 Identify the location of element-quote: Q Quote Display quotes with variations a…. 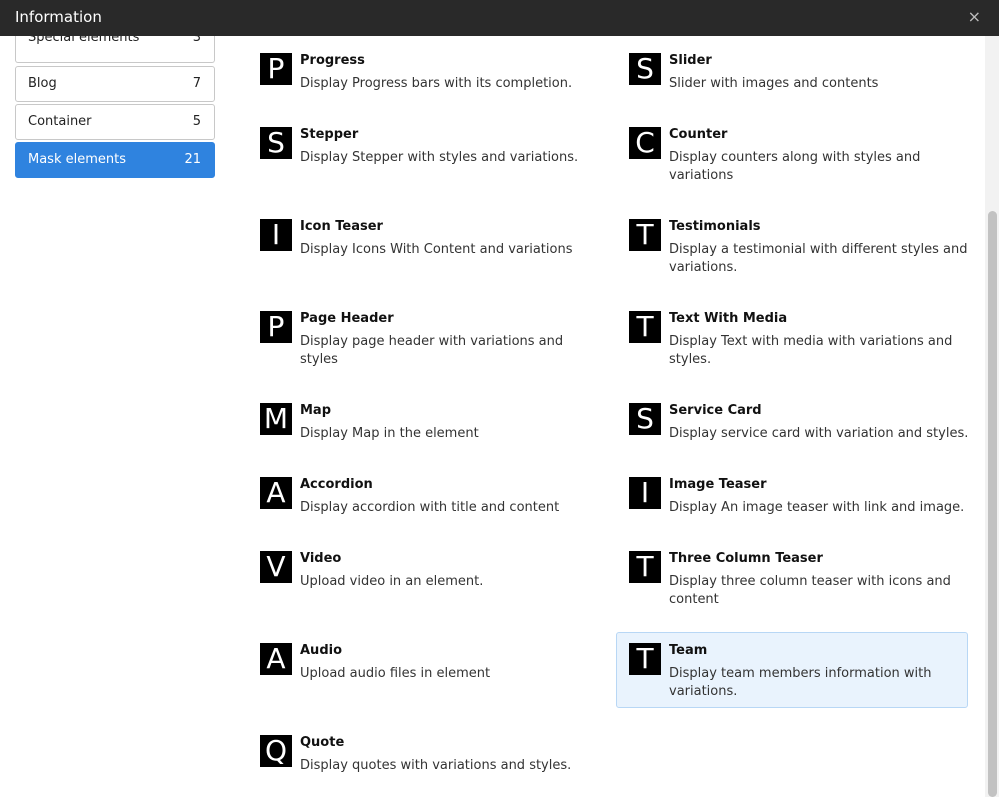
(436, 757).